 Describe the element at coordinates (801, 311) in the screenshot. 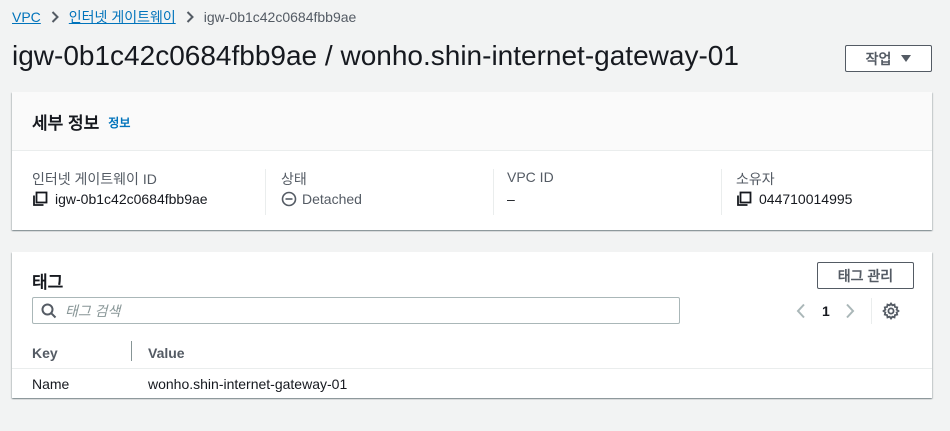

I see `previous-page-icon` at that location.